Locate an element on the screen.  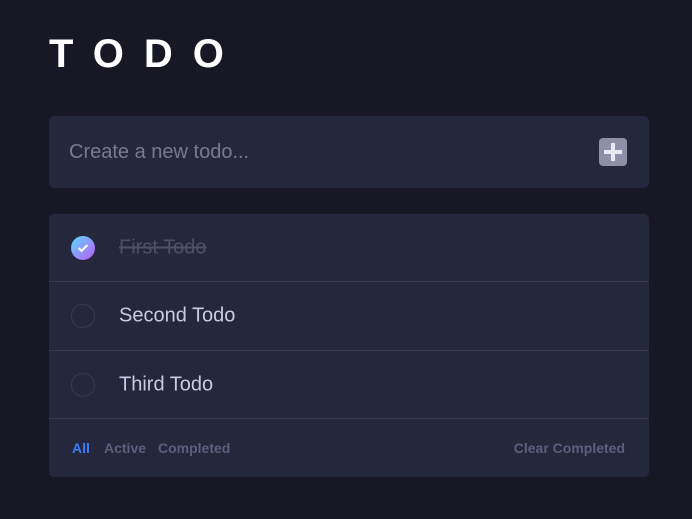
todo-item: First Todo is located at coordinates (349, 248).